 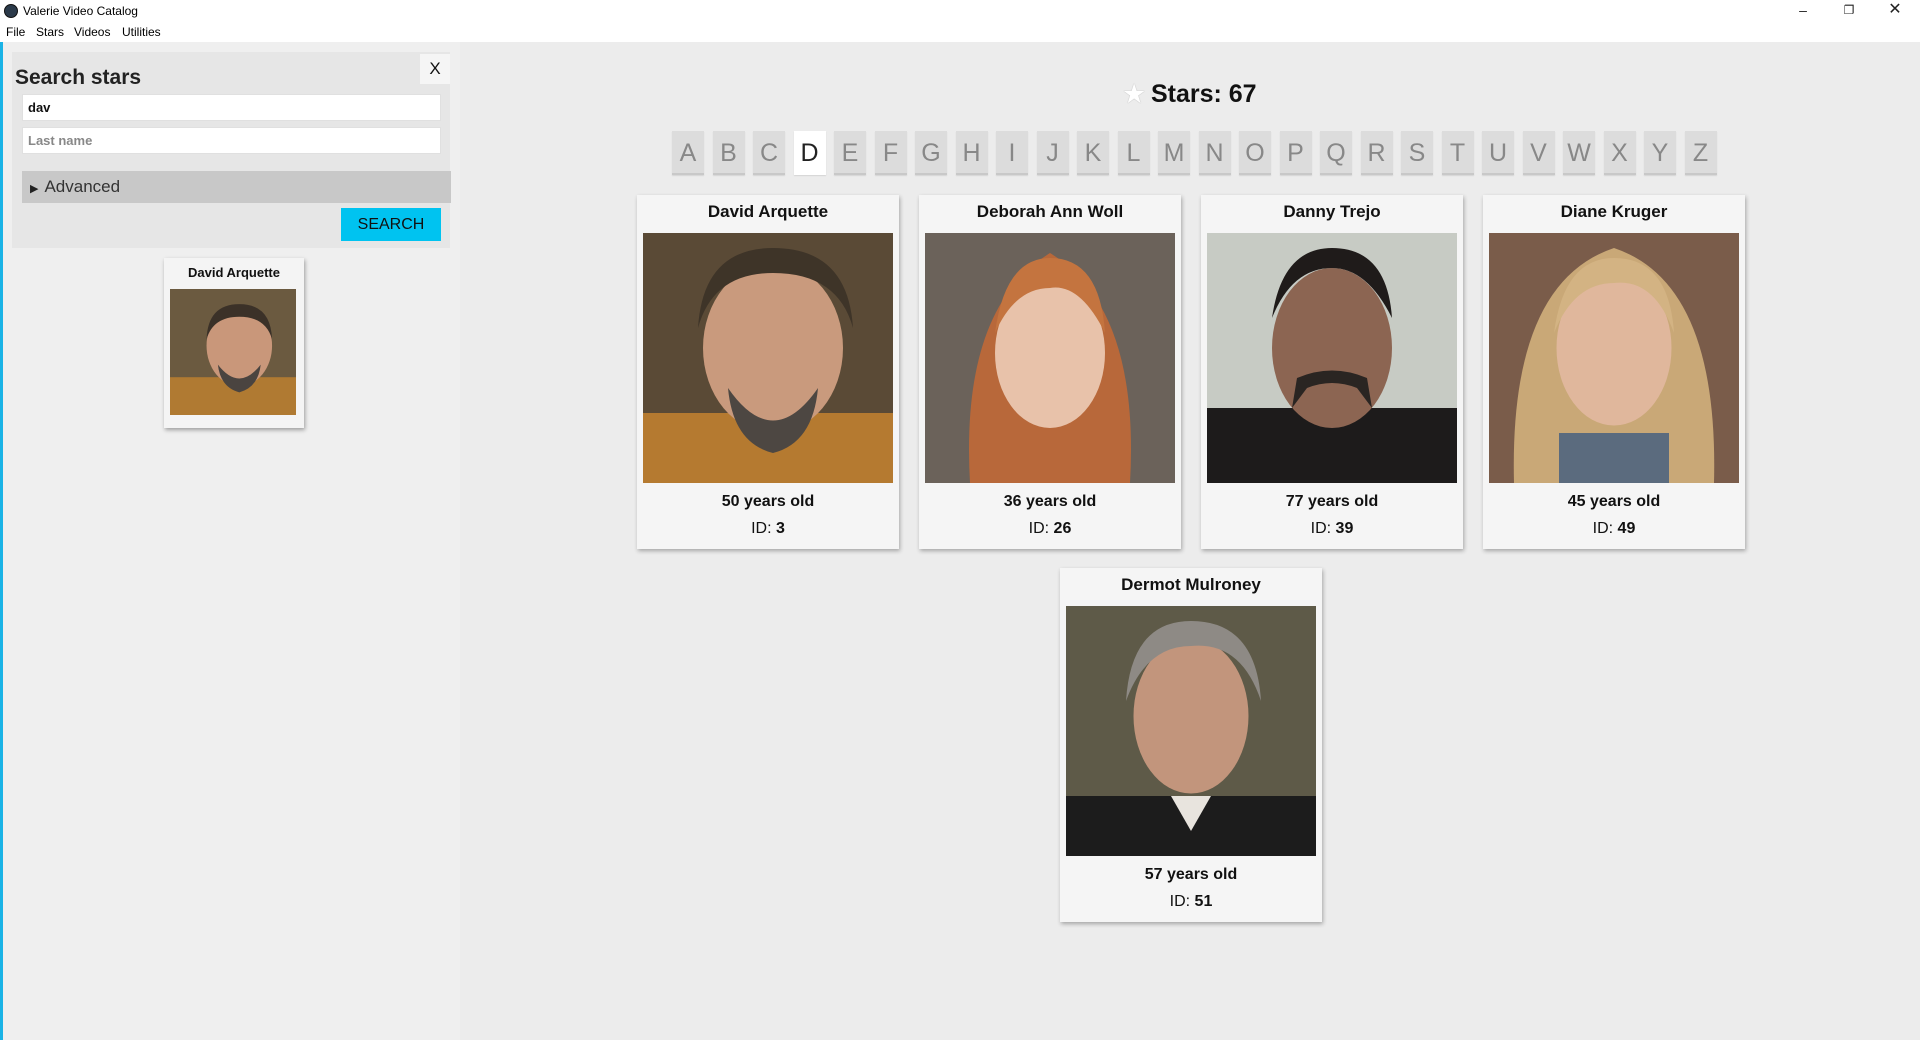 What do you see at coordinates (1376, 153) in the screenshot?
I see `letter-r-button: R` at bounding box center [1376, 153].